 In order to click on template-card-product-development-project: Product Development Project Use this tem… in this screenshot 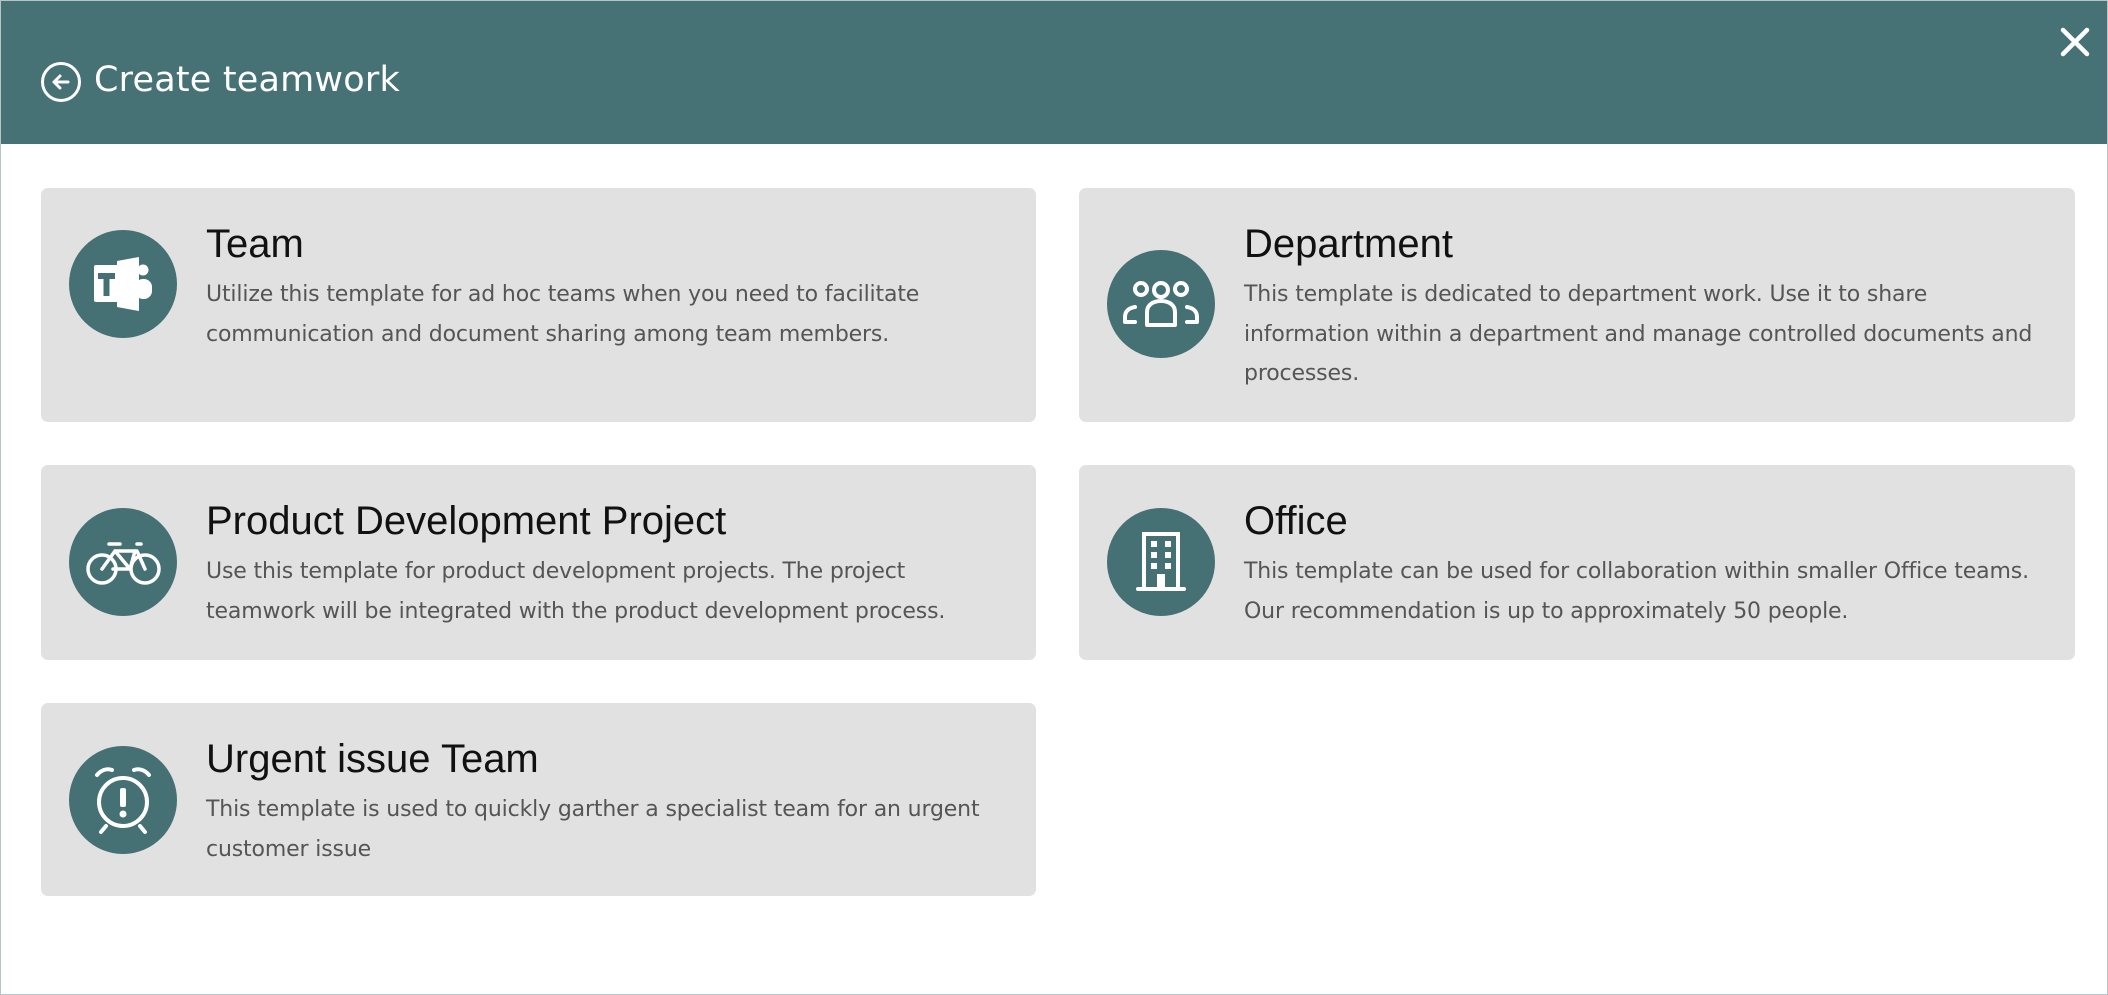, I will do `click(538, 562)`.